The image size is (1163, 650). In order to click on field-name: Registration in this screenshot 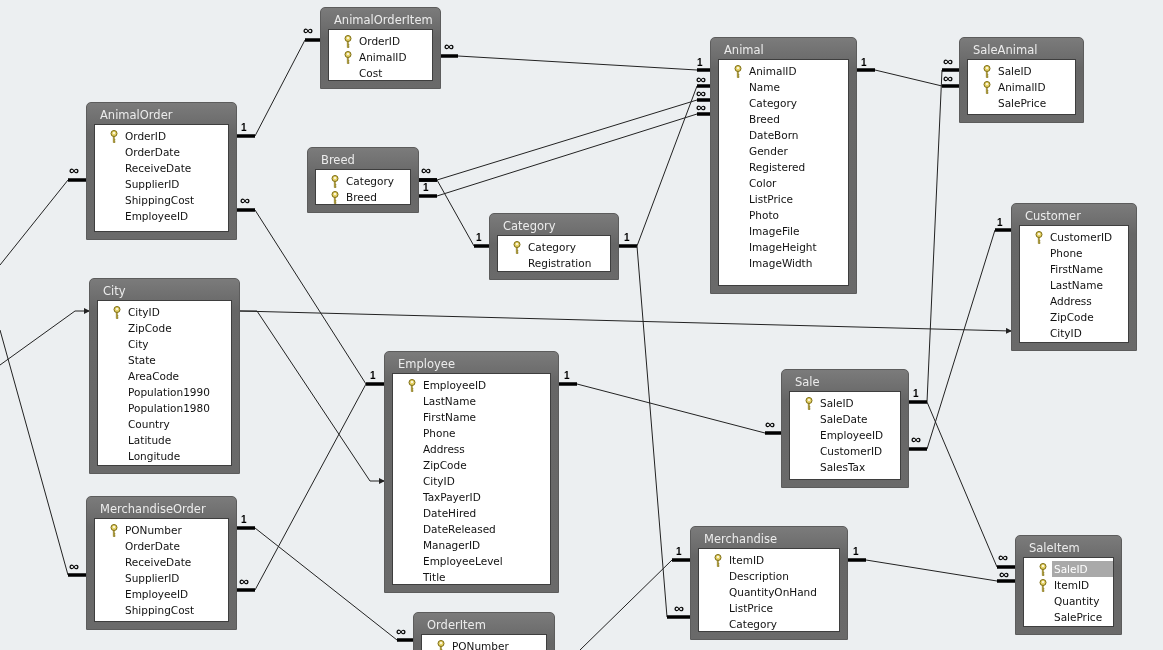, I will do `click(568, 263)`.